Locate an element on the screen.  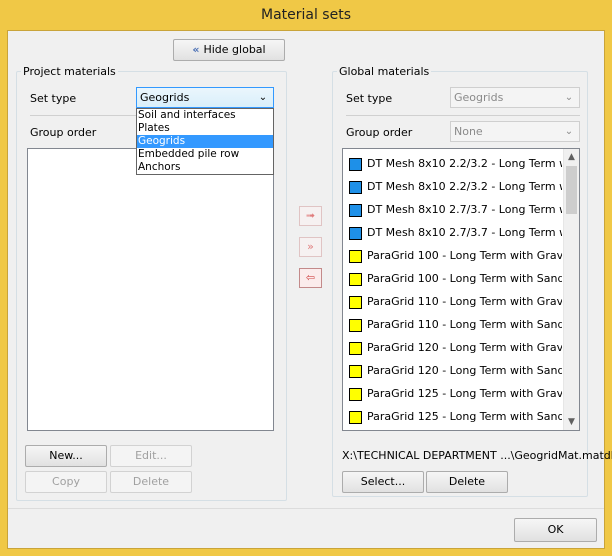
material-name: DT Mesh 8x10 2.2/3.2 - Long Term with S is located at coordinates (464, 186).